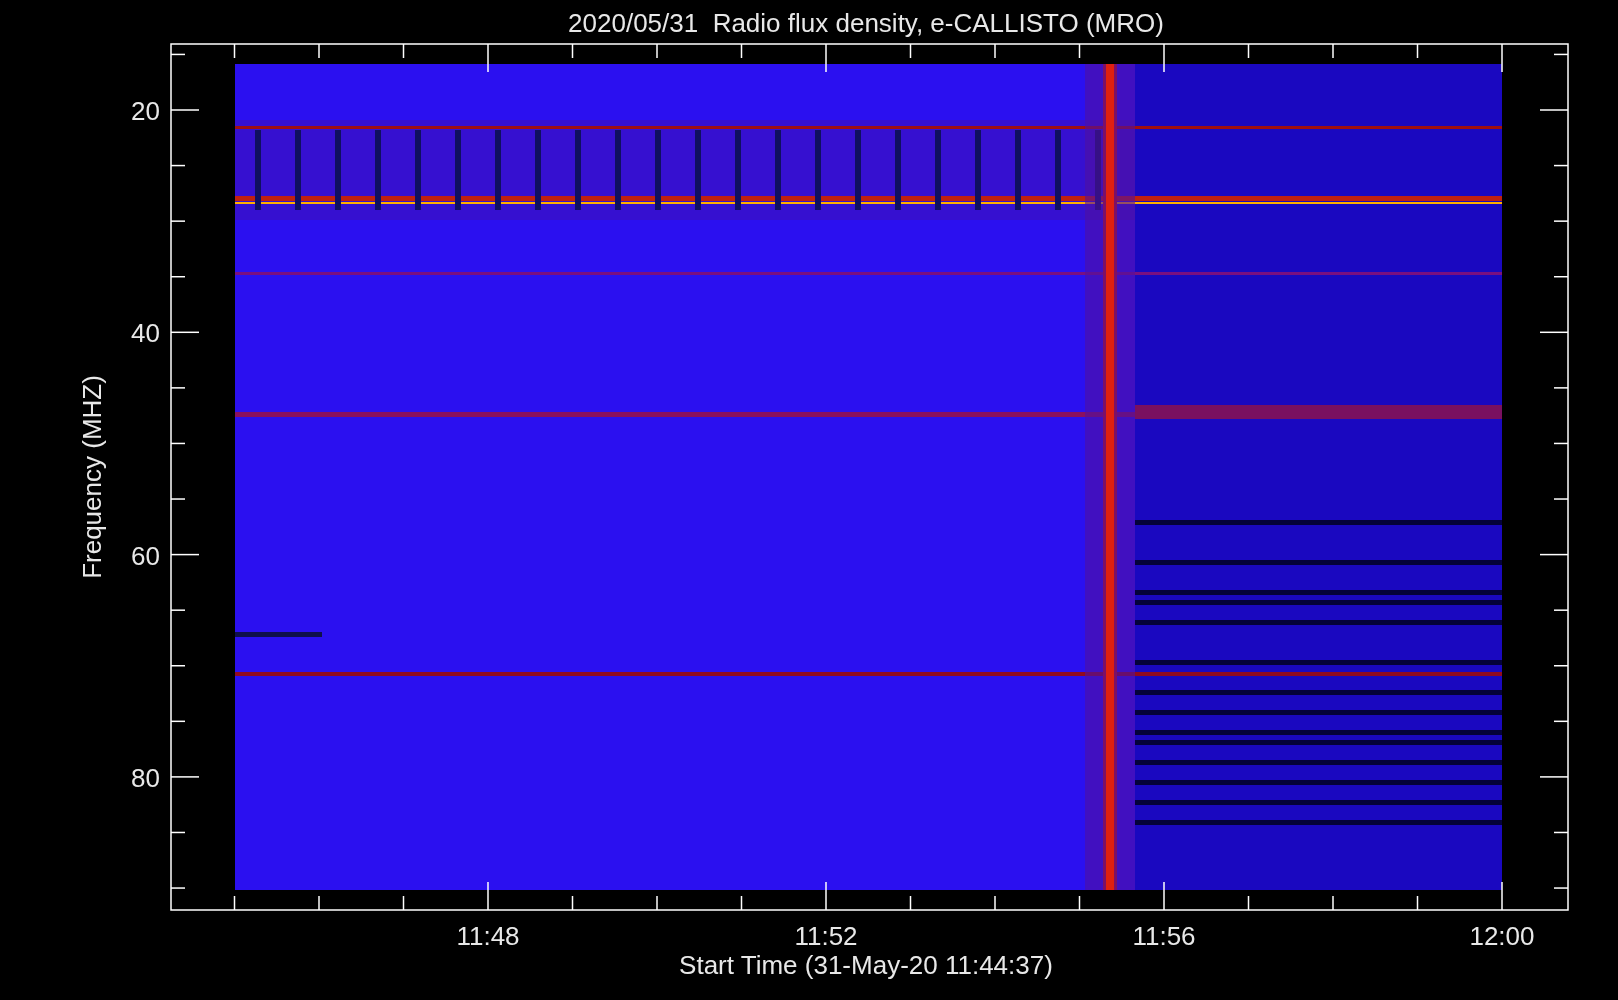  Describe the element at coordinates (1502, 936) in the screenshot. I see `tick-label: 12:00` at that location.